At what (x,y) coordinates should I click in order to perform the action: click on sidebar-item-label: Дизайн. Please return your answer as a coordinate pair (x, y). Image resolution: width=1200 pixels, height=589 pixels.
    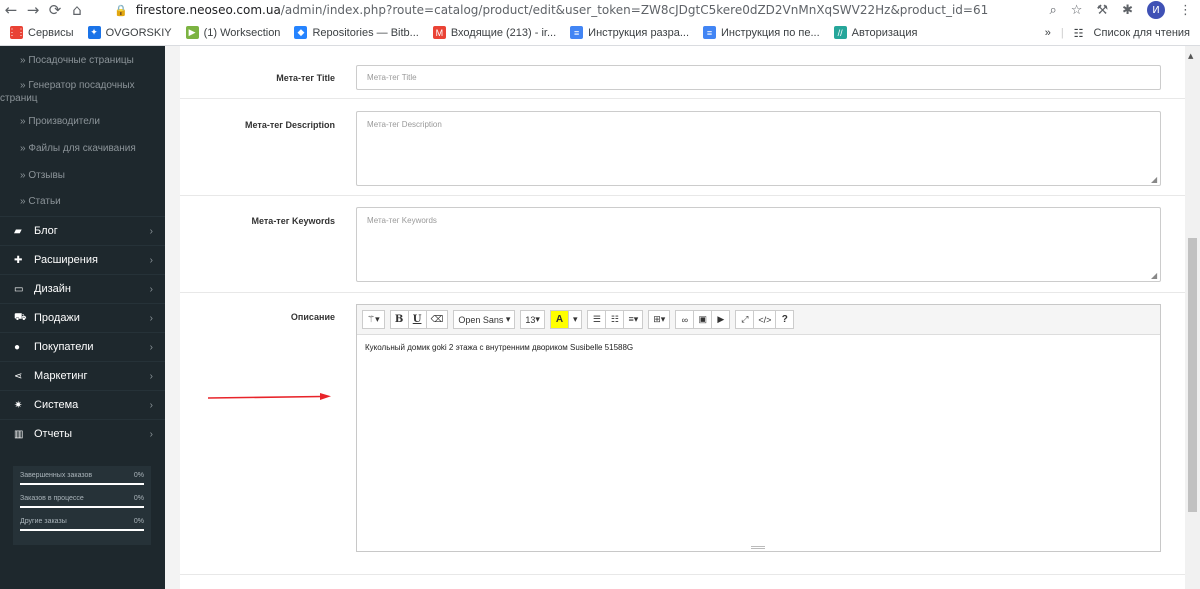
    Looking at the image, I should click on (52, 289).